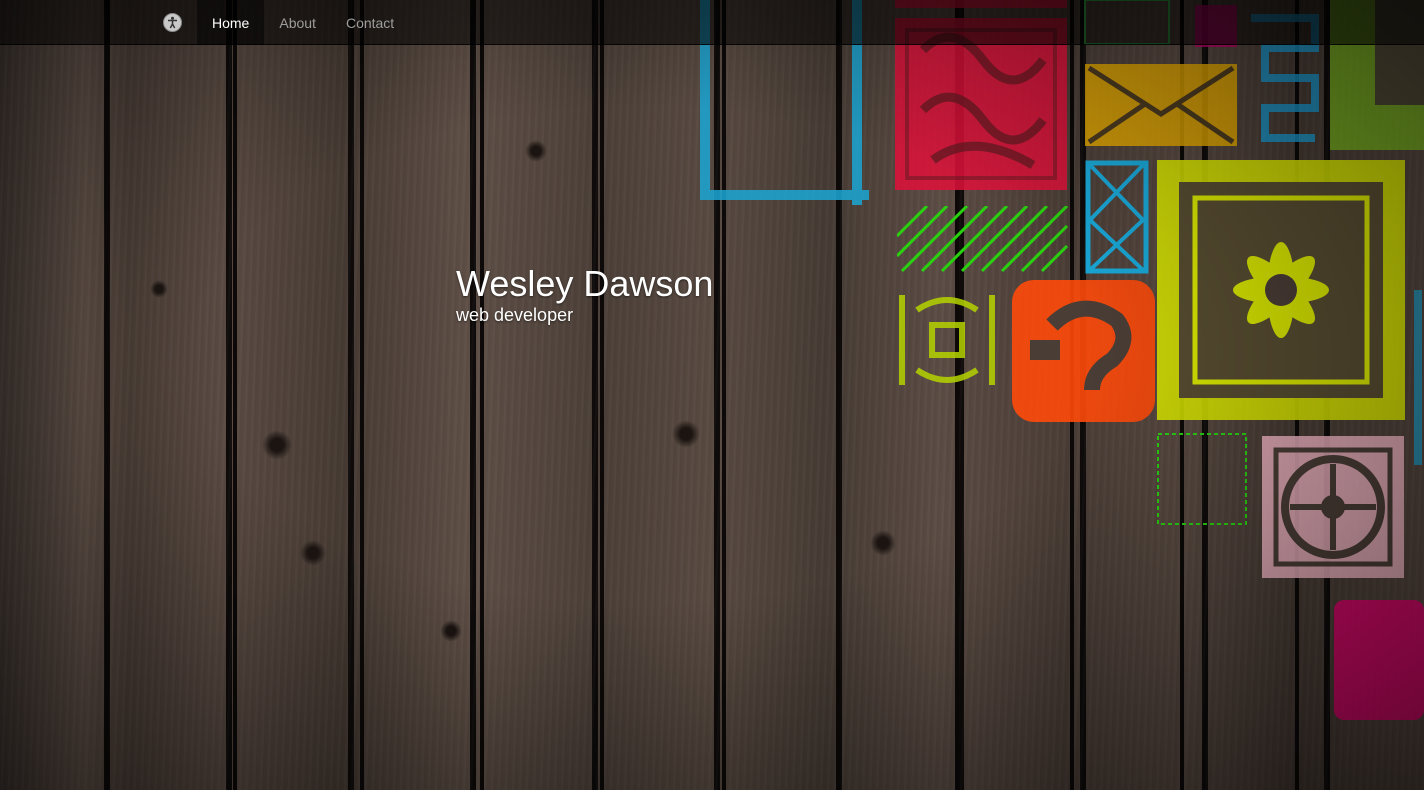  What do you see at coordinates (515, 315) in the screenshot?
I see `hero-subtitle: web developer` at bounding box center [515, 315].